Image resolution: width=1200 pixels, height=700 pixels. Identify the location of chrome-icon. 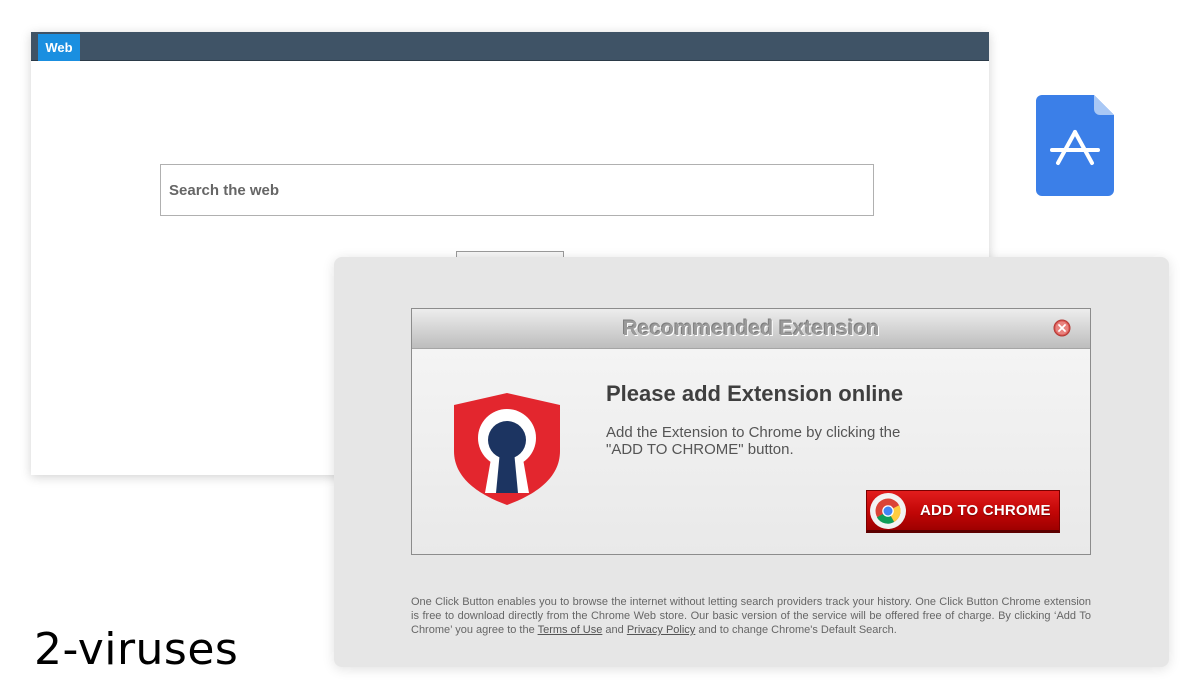
(888, 511).